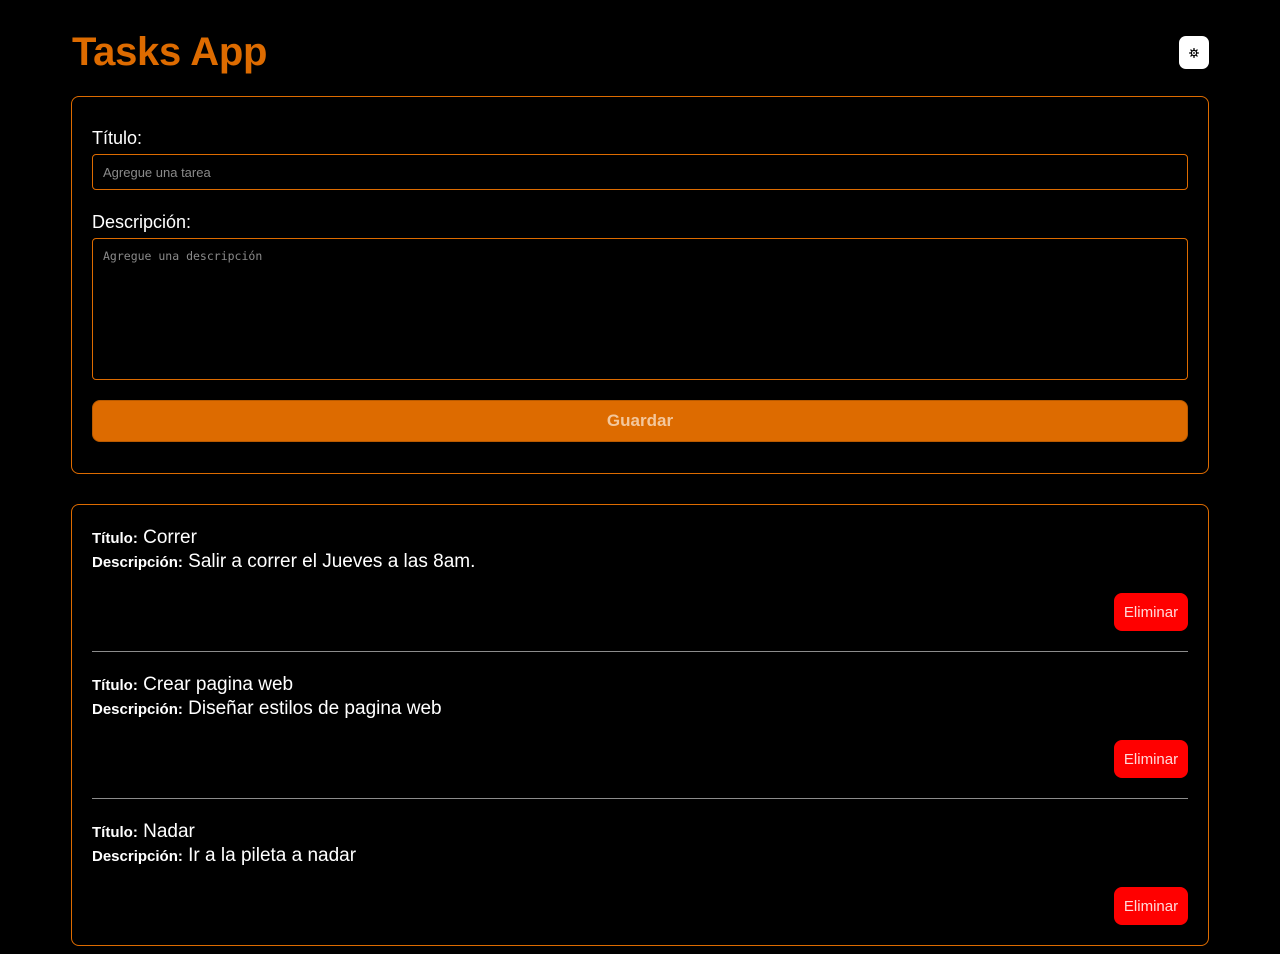 The width and height of the screenshot is (1280, 954). I want to click on task-title: Título: Correr, so click(144, 538).